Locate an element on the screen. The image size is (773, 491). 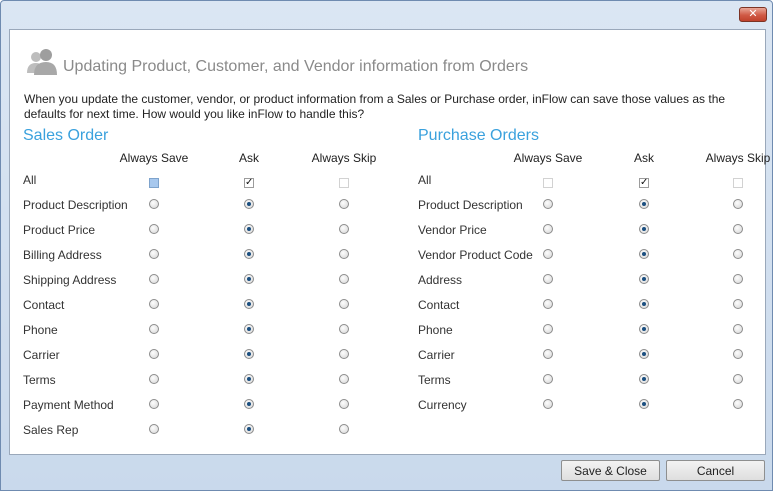
sales-row-label: Carrier is located at coordinates (41, 355).